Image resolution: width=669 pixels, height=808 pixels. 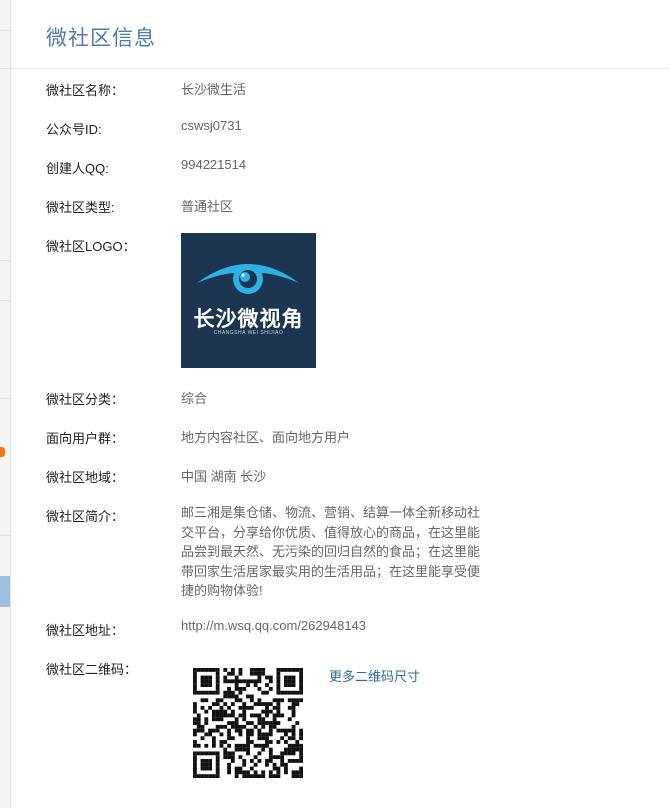 I want to click on audience-value: 地方内容社区、面向地方用户, so click(x=266, y=437).